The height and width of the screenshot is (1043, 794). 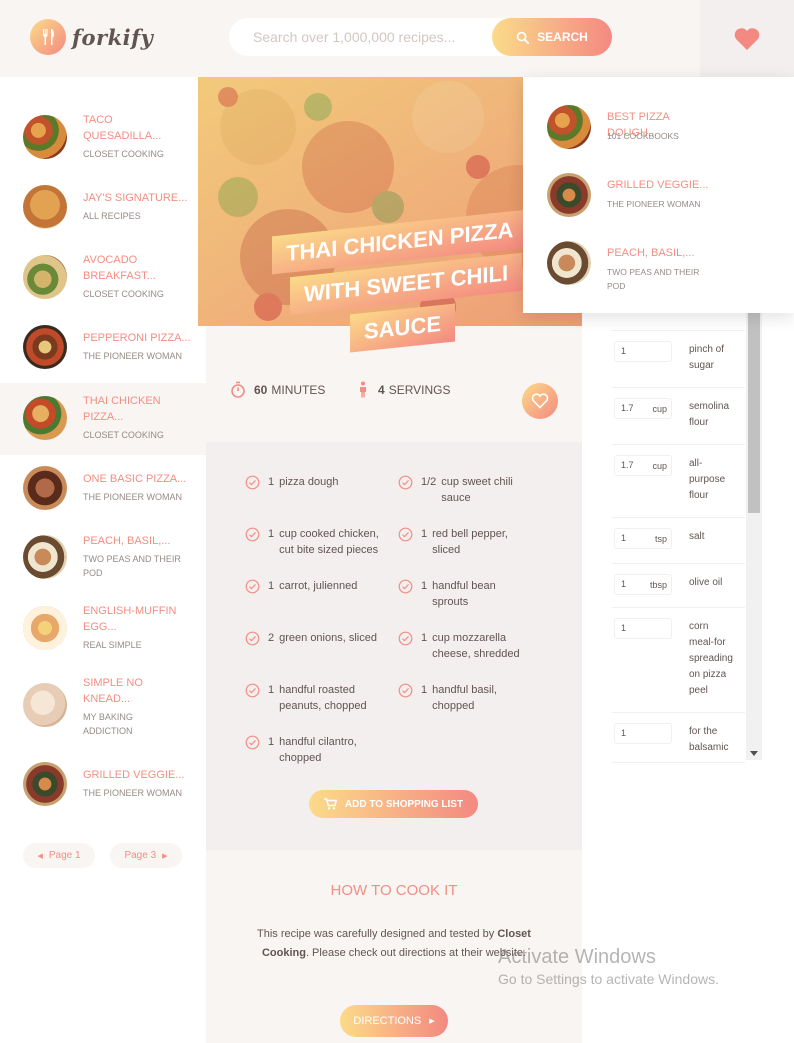 What do you see at coordinates (643, 584) in the screenshot?
I see `quantity-input: 1 tbsp` at bounding box center [643, 584].